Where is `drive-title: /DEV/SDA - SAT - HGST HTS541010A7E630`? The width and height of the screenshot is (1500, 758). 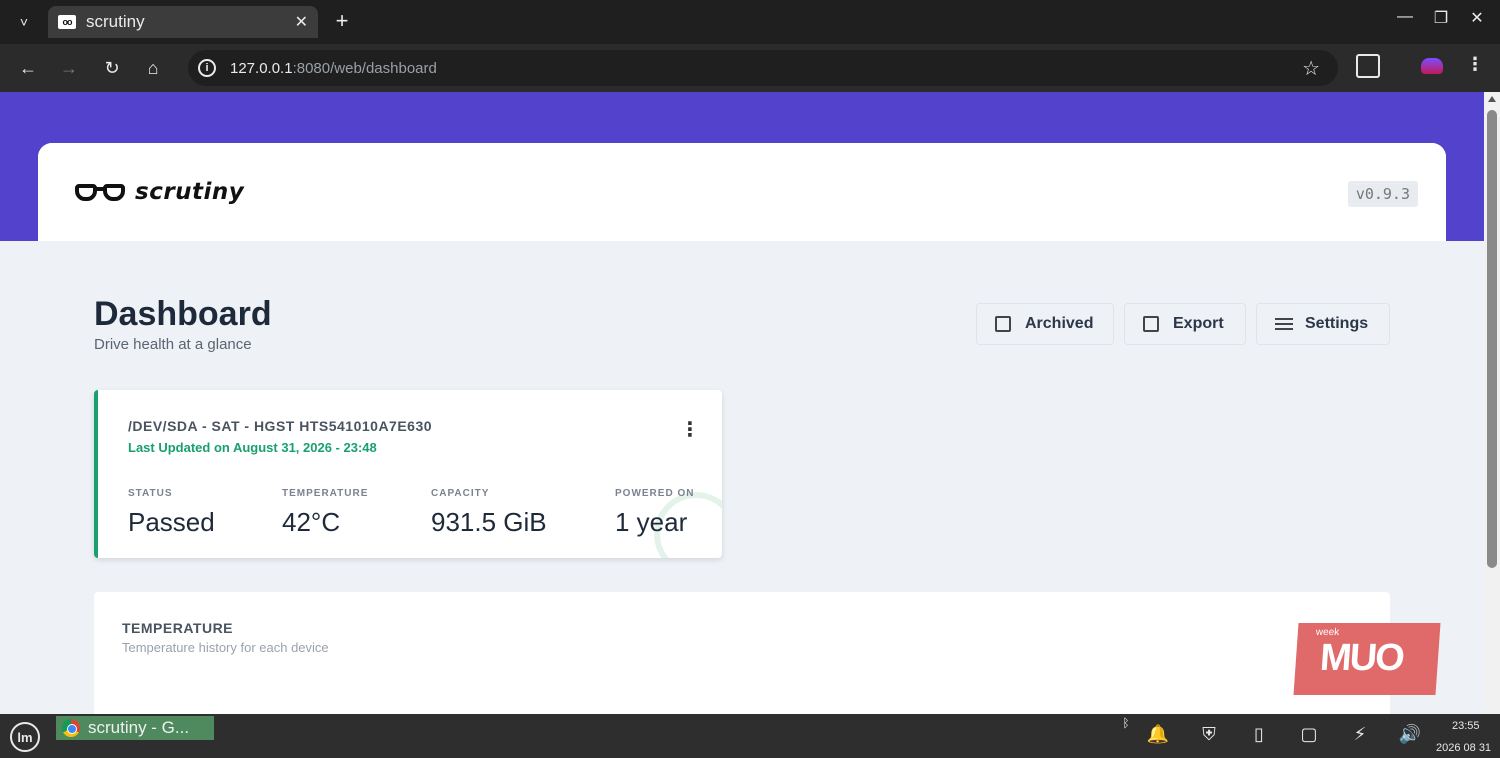
drive-title: /DEV/SDA - SAT - HGST HTS541010A7E630 is located at coordinates (280, 426).